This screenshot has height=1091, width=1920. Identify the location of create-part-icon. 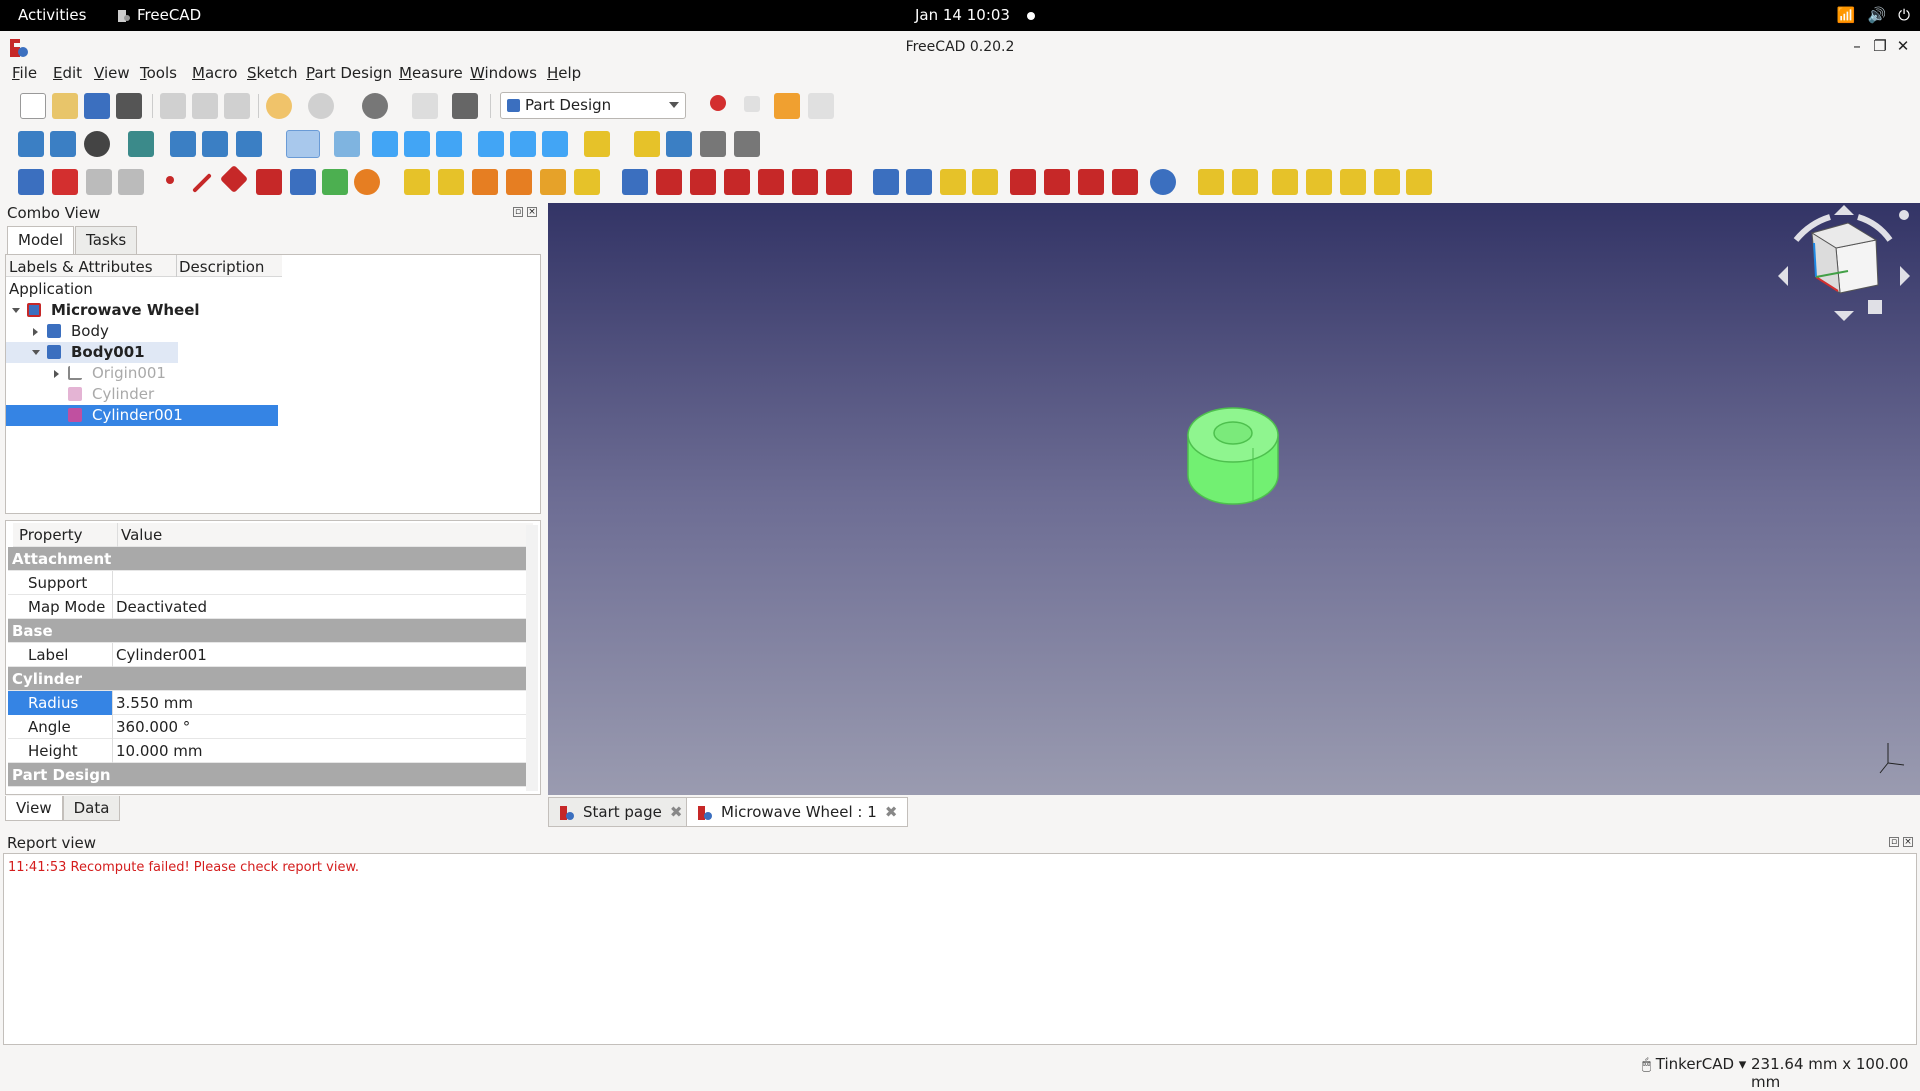
(647, 144).